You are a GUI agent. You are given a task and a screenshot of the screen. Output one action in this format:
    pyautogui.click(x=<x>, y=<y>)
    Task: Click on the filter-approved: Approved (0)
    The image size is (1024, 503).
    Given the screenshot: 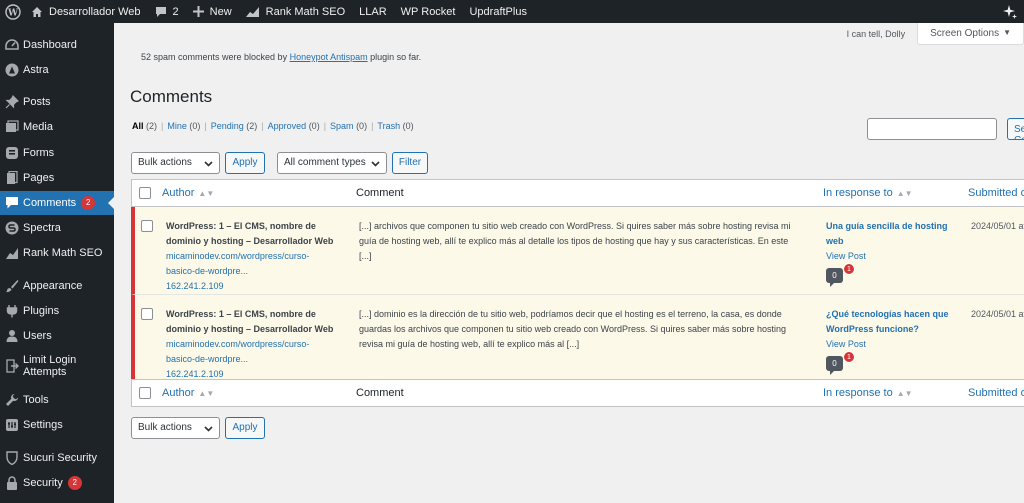 What is the action you would take?
    pyautogui.click(x=294, y=126)
    